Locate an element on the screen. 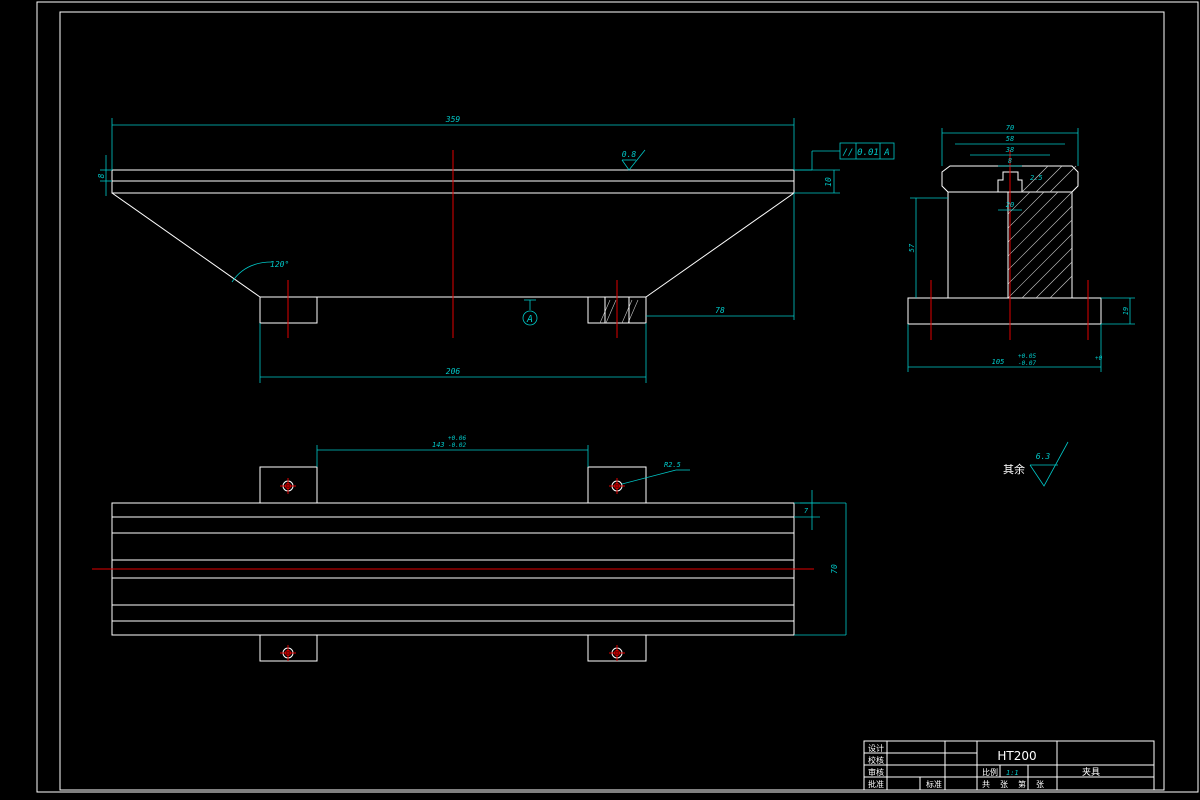 The height and width of the screenshot is (800, 1200). tb-label-check: 校核 is located at coordinates (876, 760).